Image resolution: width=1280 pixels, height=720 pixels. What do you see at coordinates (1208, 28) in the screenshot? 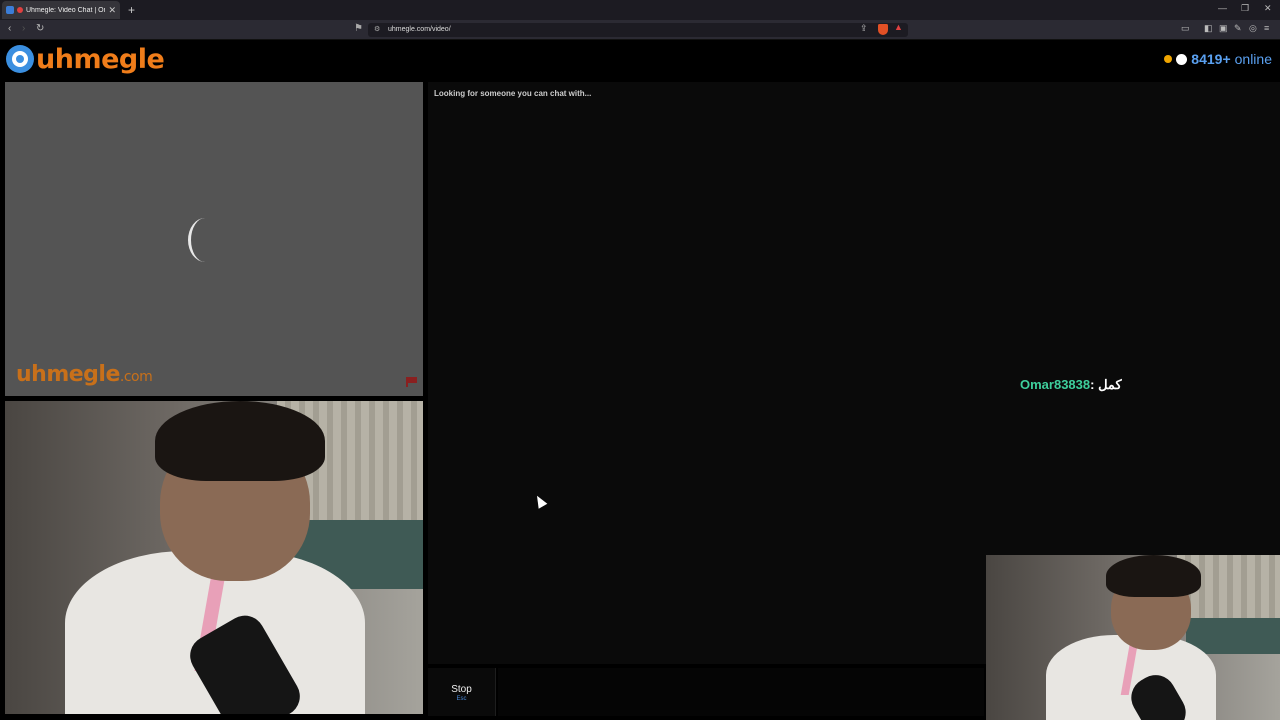
I see `sidebar-icon: ◧` at bounding box center [1208, 28].